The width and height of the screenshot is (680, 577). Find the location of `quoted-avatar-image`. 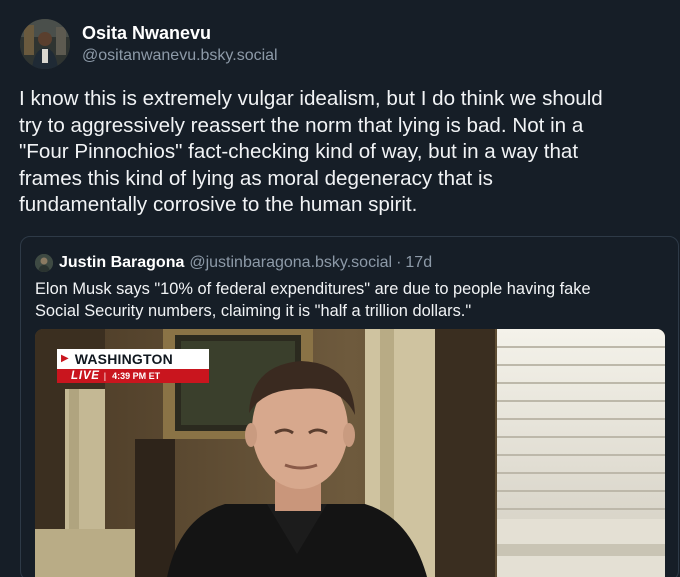

quoted-avatar-image is located at coordinates (44, 263).